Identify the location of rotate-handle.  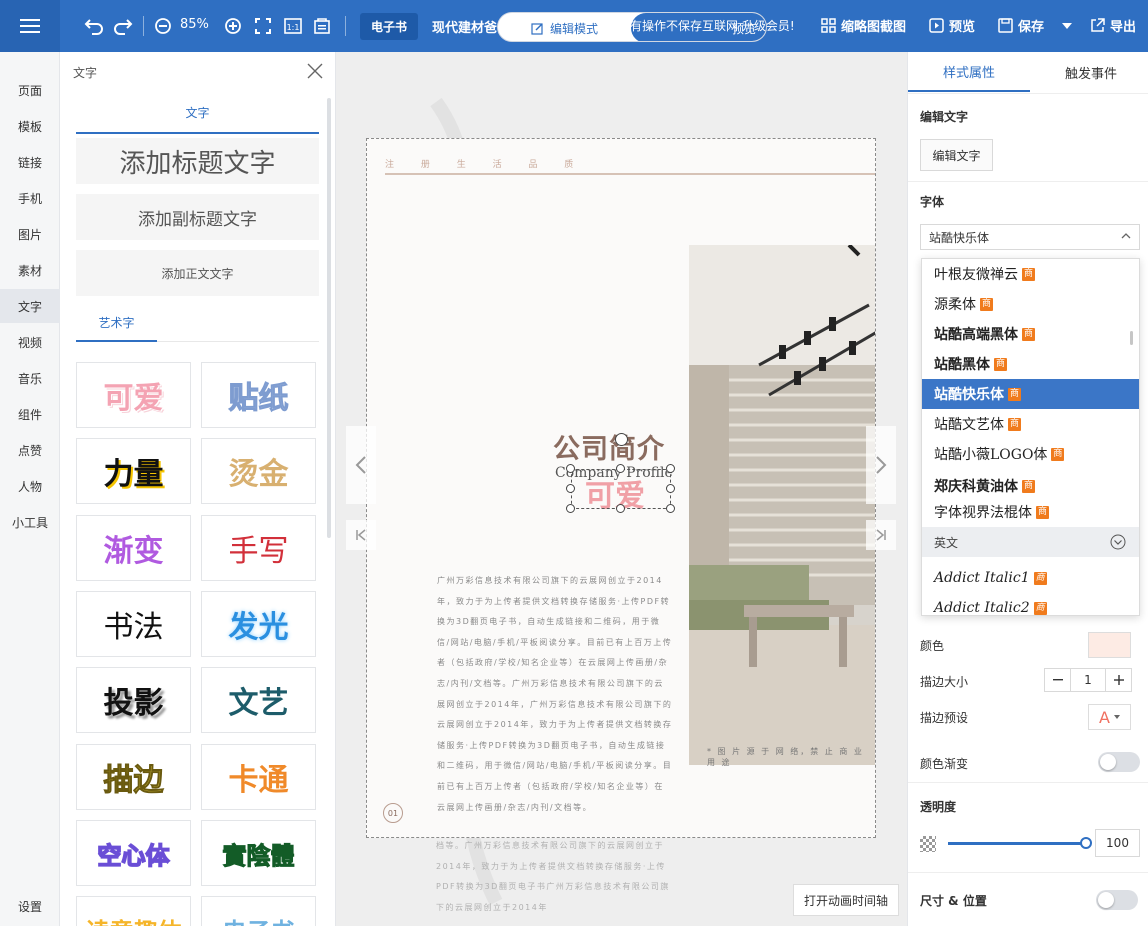
(621, 439).